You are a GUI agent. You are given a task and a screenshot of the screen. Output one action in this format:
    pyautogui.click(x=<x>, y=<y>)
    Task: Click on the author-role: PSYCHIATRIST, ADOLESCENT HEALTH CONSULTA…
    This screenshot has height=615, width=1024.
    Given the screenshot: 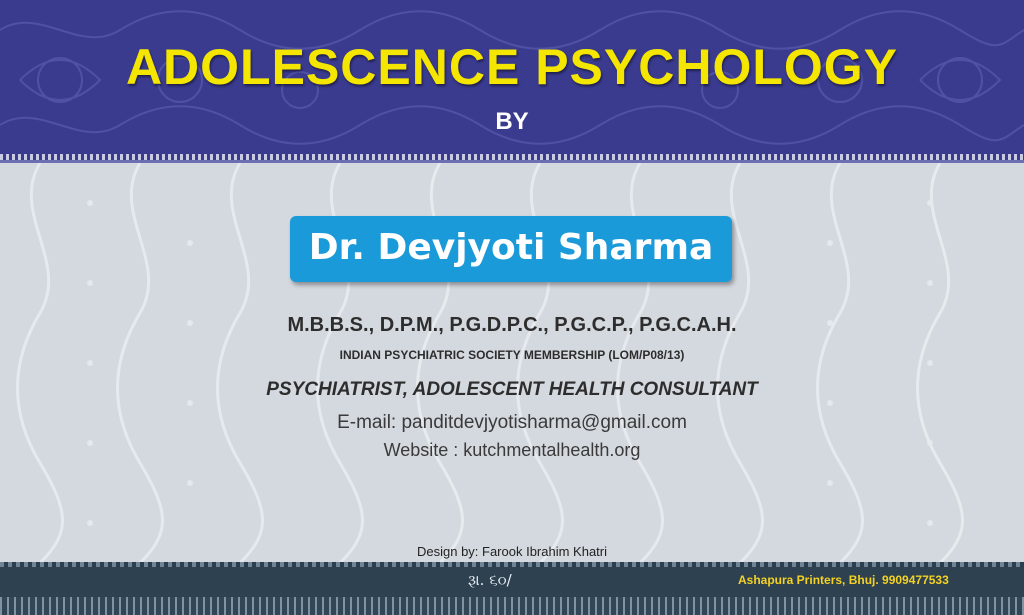 What is the action you would take?
    pyautogui.click(x=512, y=389)
    